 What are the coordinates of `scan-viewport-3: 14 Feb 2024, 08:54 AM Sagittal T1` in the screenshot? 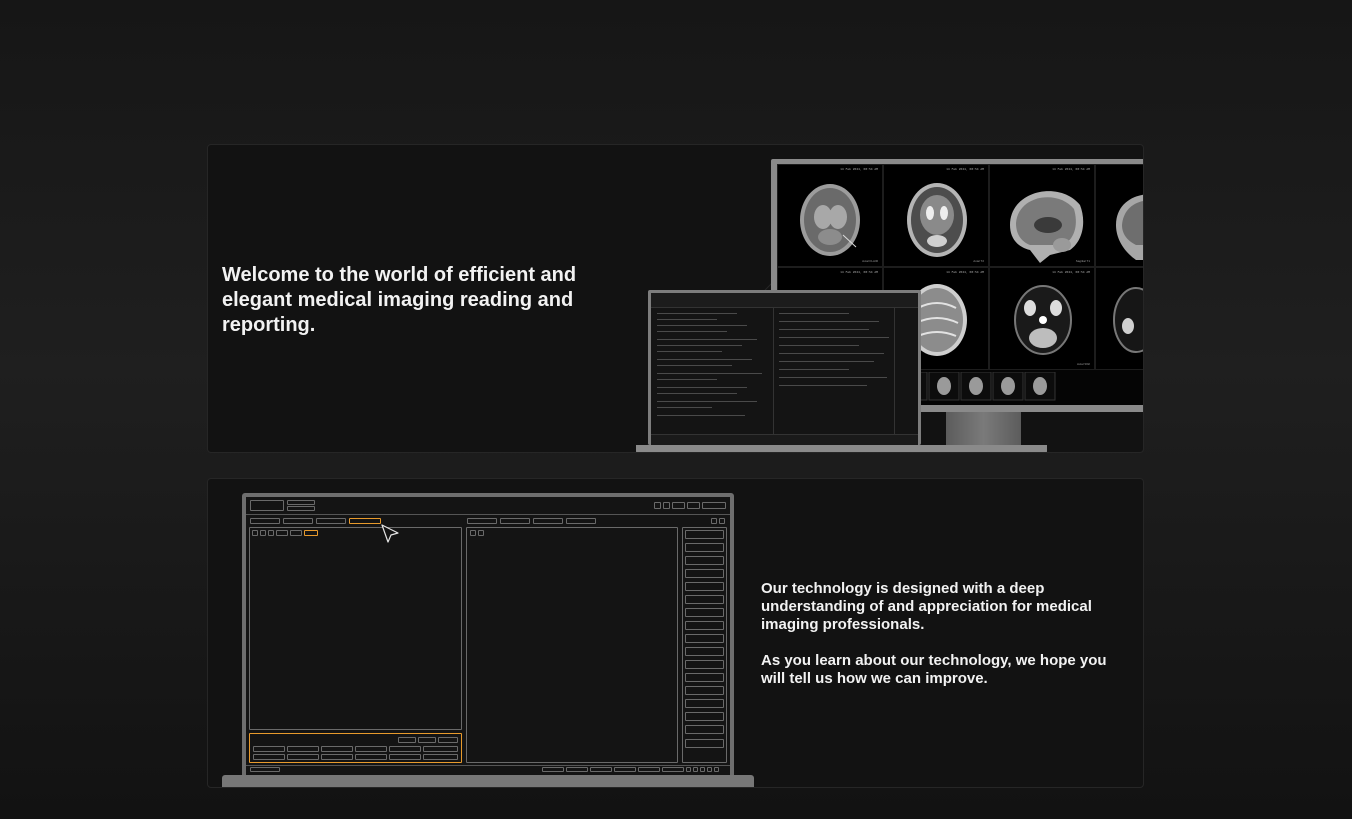 It's located at (1042, 215).